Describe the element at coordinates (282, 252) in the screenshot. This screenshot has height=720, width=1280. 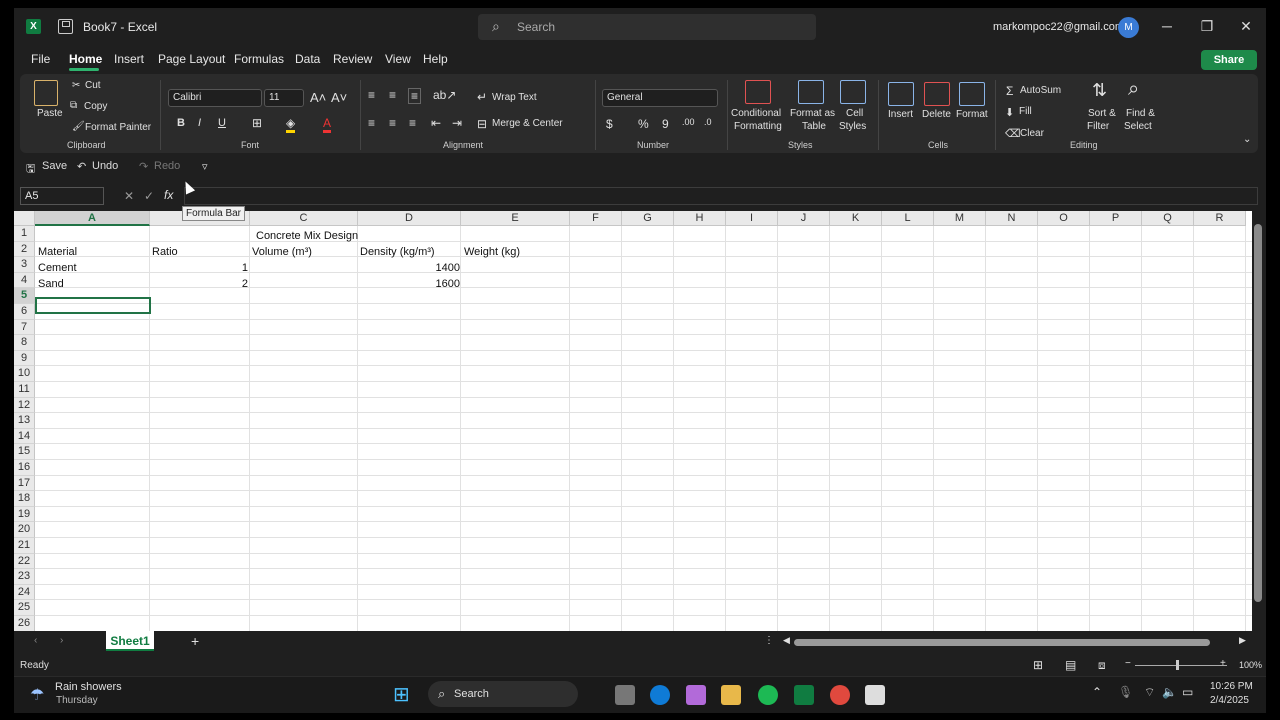
I see `cell-c2: Volume (m³)` at that location.